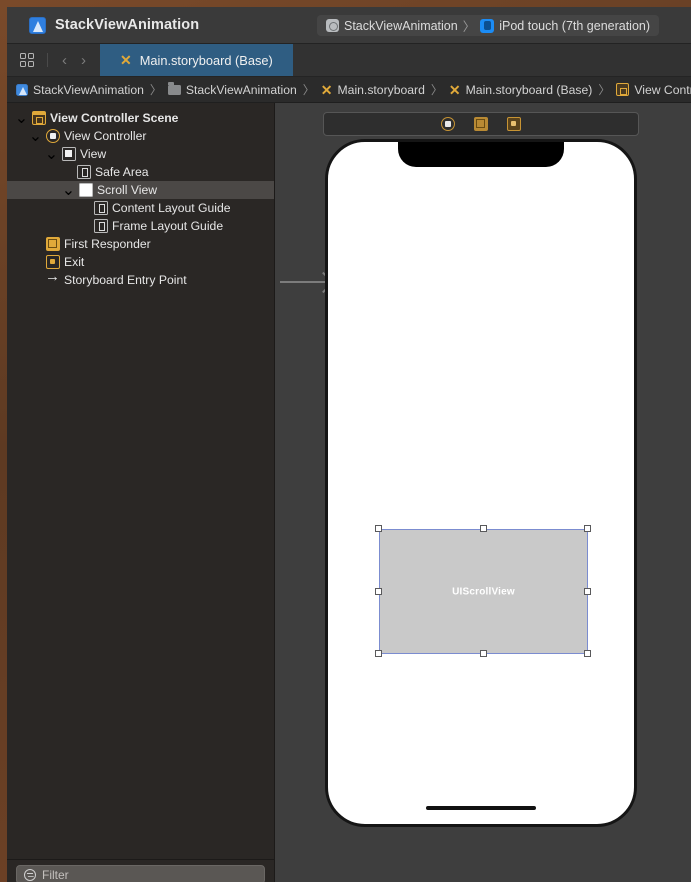 This screenshot has width=691, height=882. I want to click on breadcrumb-label: View Controller Scen, so click(662, 89).